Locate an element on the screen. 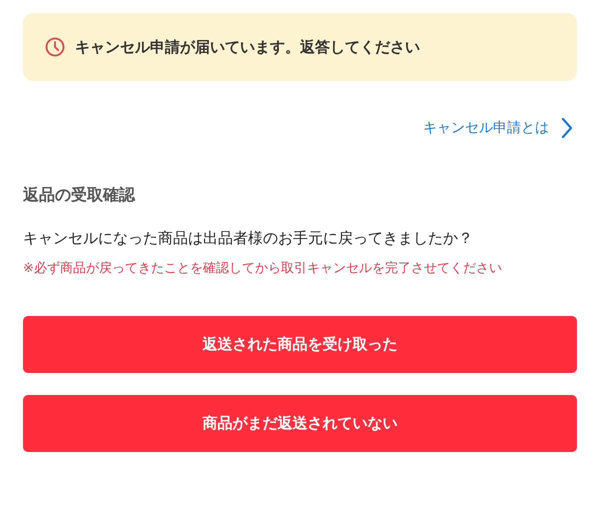  help-link: キャンセル申請とは is located at coordinates (498, 128).